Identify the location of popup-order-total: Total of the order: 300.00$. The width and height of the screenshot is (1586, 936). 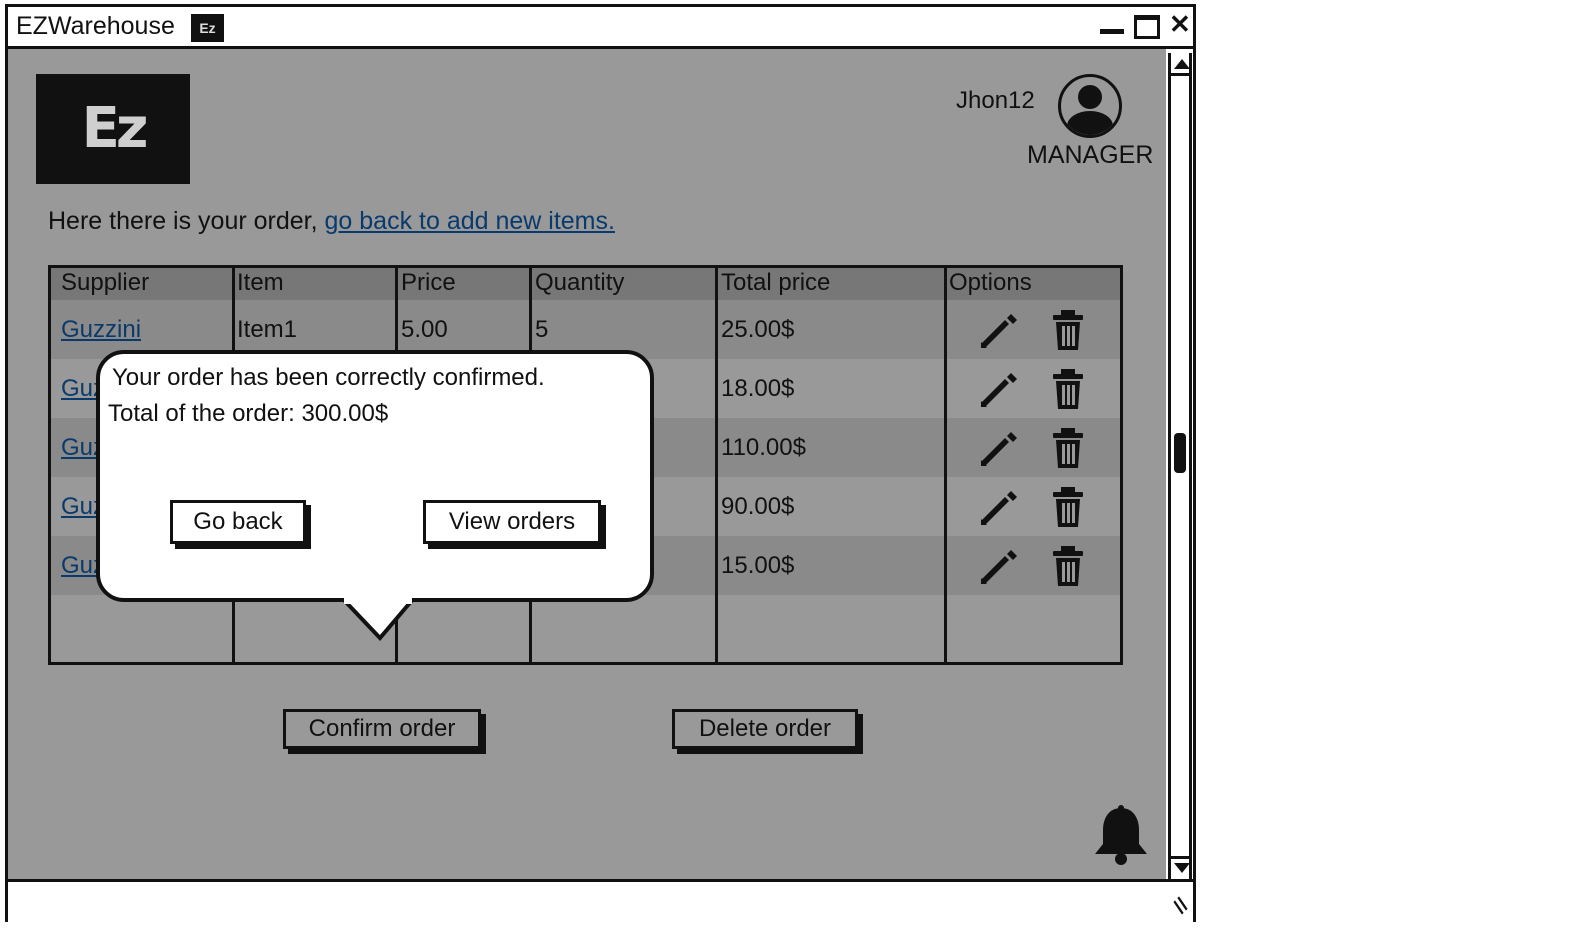
(248, 413).